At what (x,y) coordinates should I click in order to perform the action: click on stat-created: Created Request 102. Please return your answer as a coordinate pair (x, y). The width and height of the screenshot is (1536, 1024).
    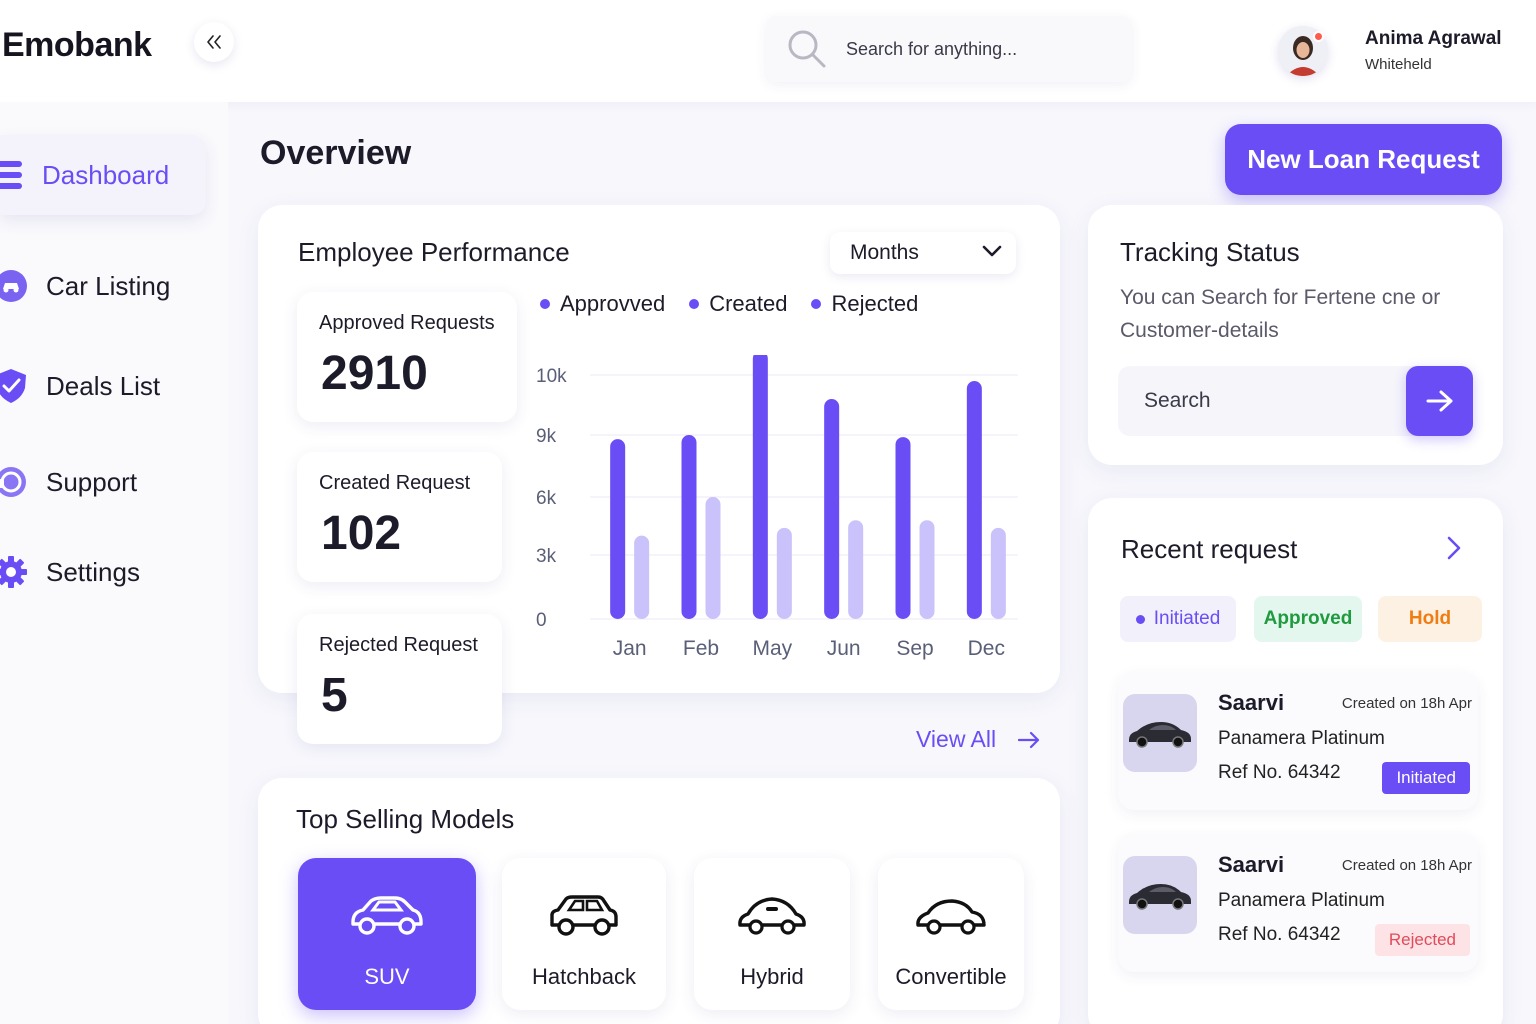
    Looking at the image, I should click on (399, 517).